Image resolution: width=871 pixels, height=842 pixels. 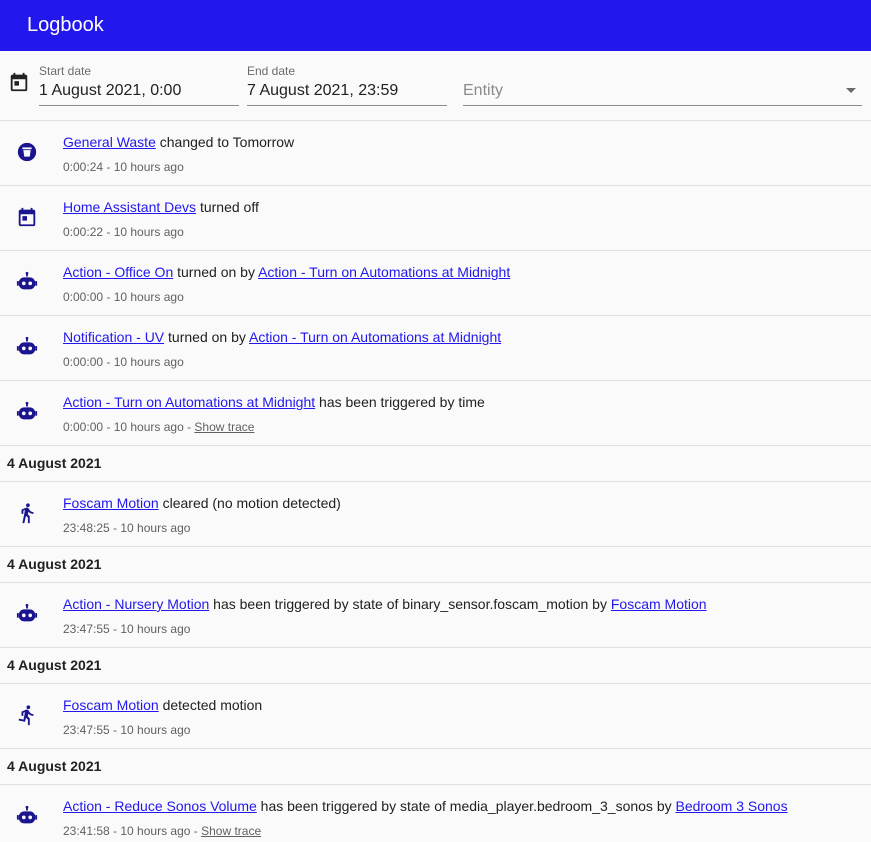 I want to click on entry-message: Home Assistant Devs turned off, so click(x=161, y=207).